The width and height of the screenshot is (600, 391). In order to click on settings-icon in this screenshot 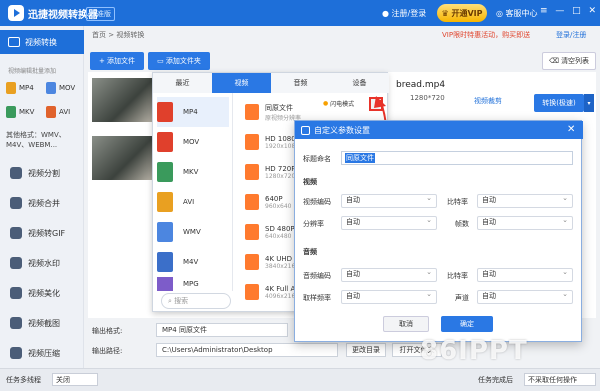, I will do `click(305, 130)`.